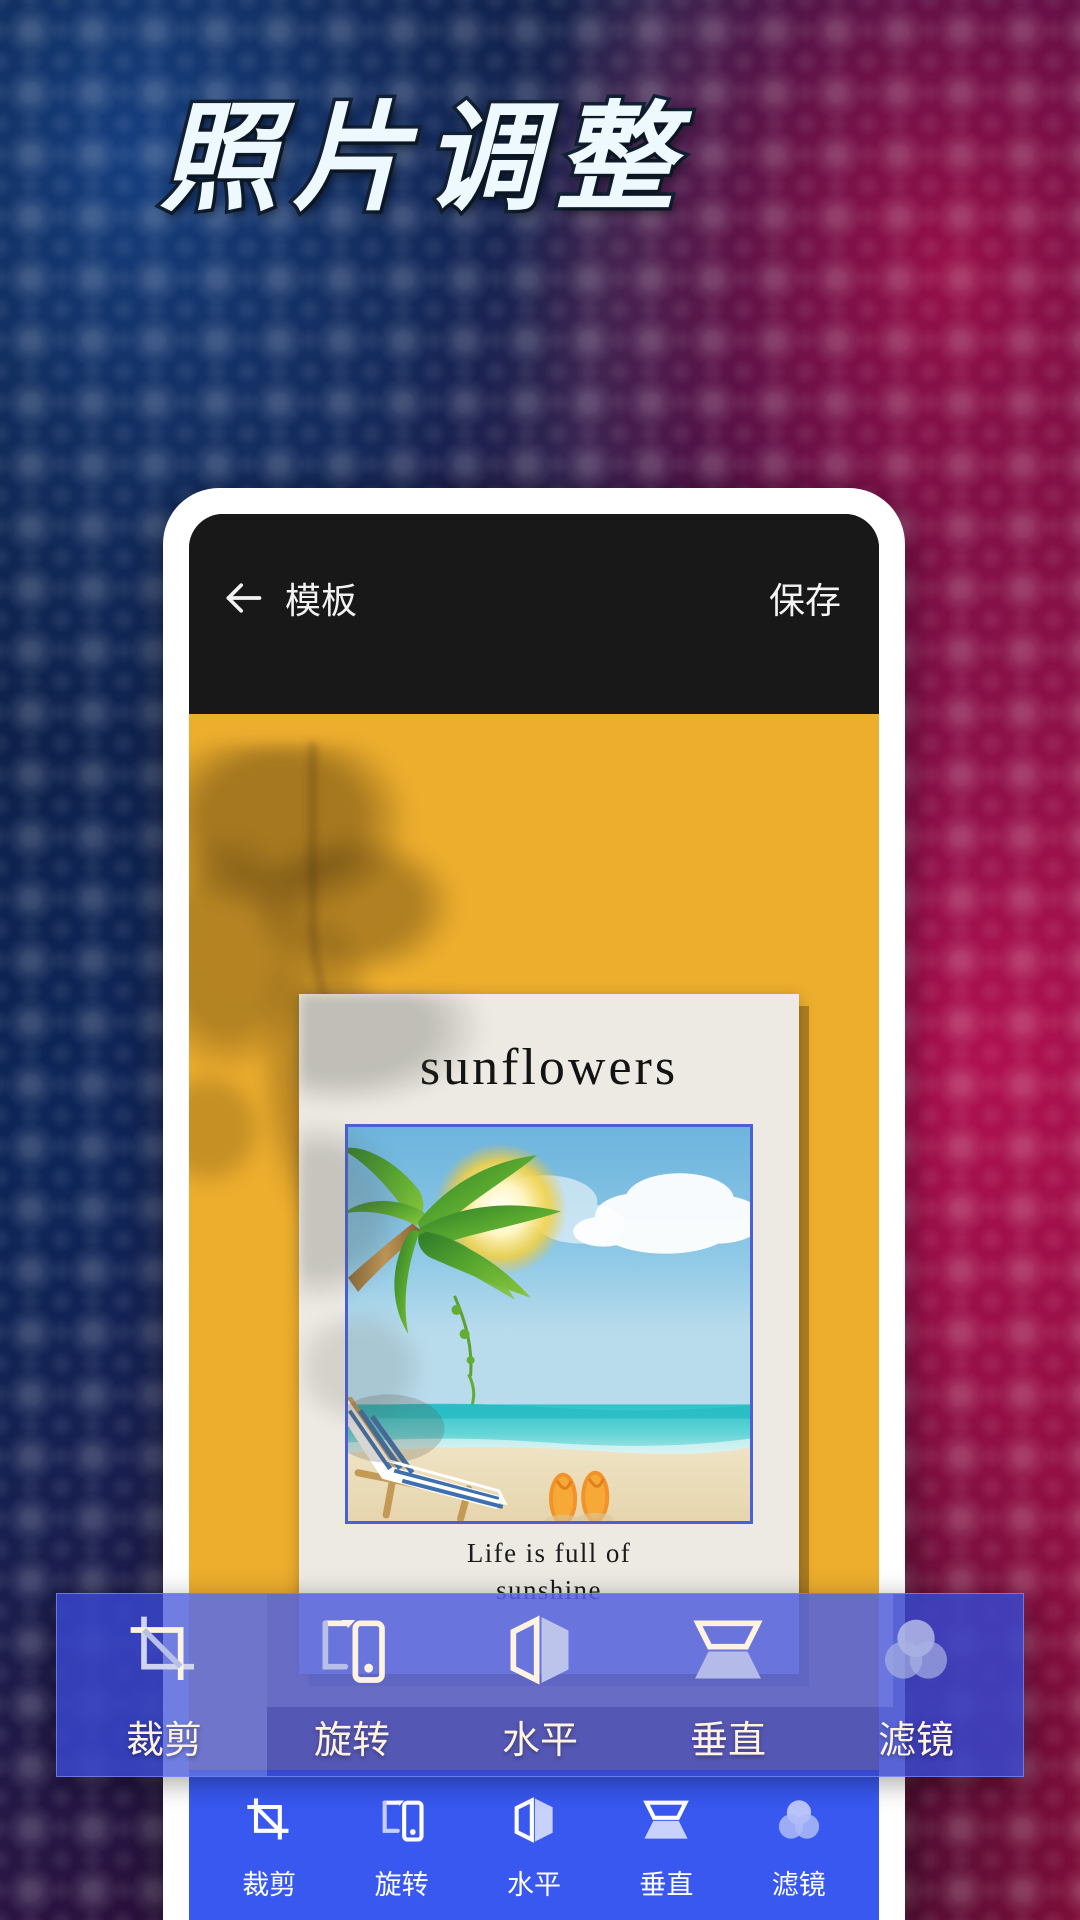 This screenshot has width=1080, height=1920. I want to click on toolbar-label: 裁剪, so click(269, 1885).